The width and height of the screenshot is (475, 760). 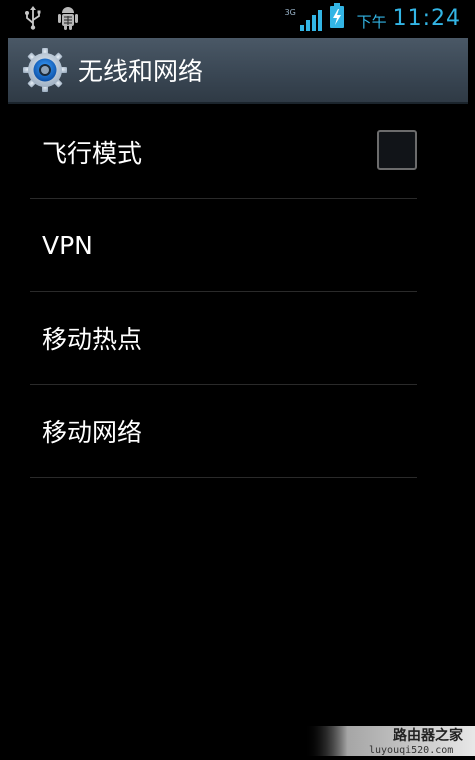 I want to click on list-item-label: 移动热点, so click(x=92, y=339).